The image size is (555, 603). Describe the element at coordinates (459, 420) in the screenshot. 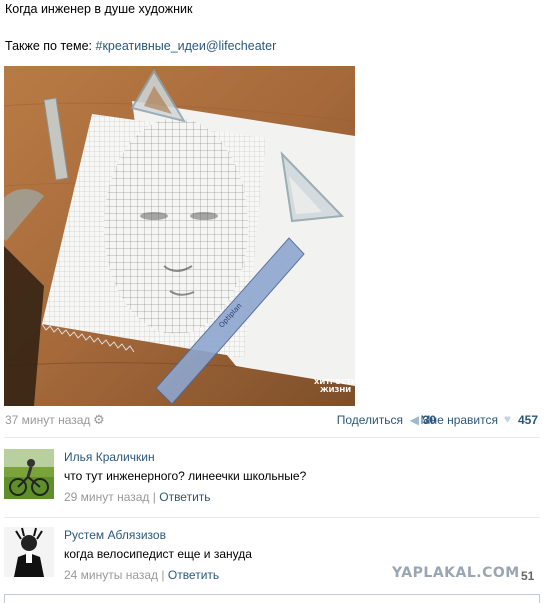

I see `like-button: Мне нравится` at that location.